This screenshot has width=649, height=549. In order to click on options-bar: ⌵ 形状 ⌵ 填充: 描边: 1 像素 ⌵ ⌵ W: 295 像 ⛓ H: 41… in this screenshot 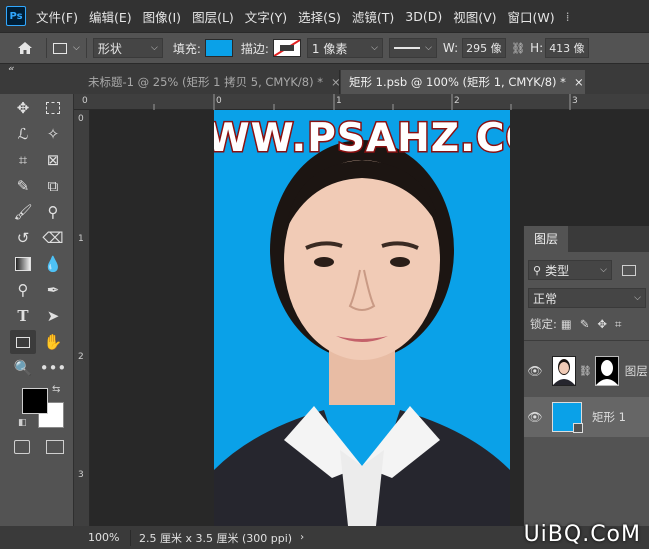, I will do `click(324, 48)`.